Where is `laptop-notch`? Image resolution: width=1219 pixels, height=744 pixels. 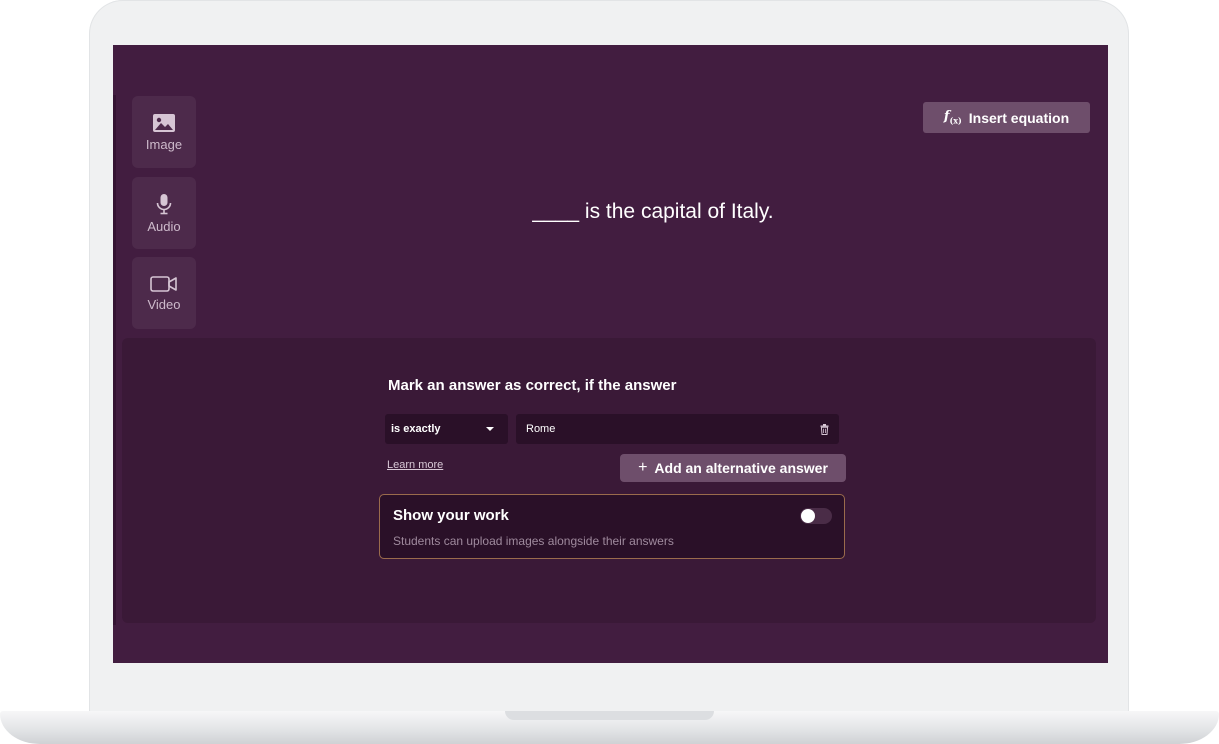
laptop-notch is located at coordinates (609, 715).